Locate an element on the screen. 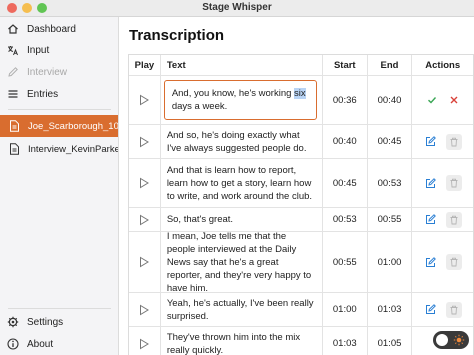 The height and width of the screenshot is (355, 474). sun-icon is located at coordinates (459, 340).